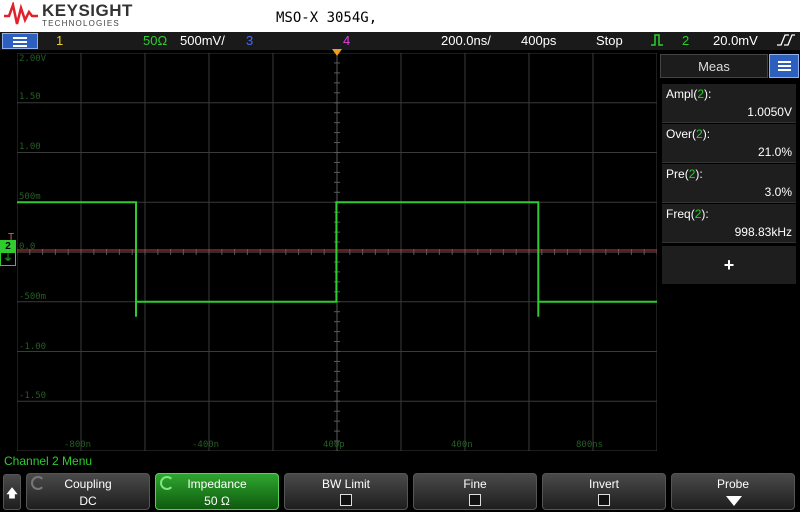 The width and height of the screenshot is (800, 512). What do you see at coordinates (11, 237) in the screenshot?
I see `trigger-level-marker: T` at bounding box center [11, 237].